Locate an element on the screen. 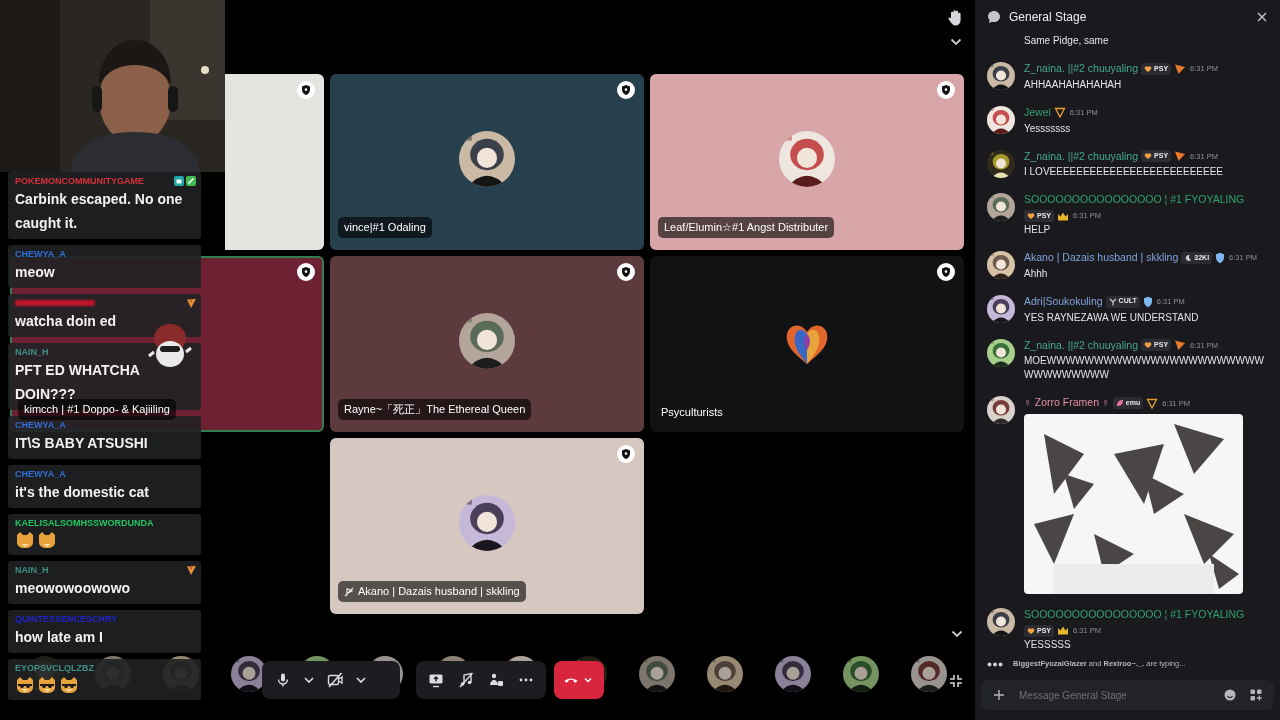  message-text: Yesssssss is located at coordinates (1048, 128).